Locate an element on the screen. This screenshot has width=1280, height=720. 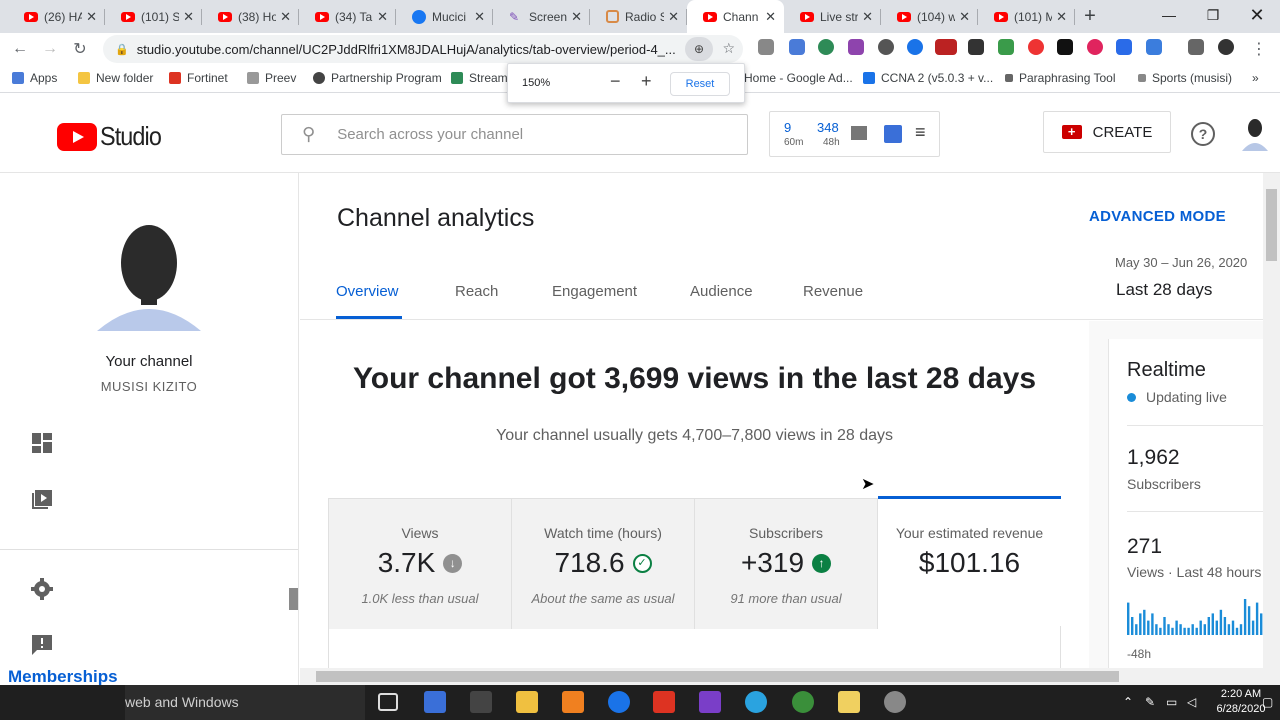
create-button: + CREATE is located at coordinates (1107, 132).